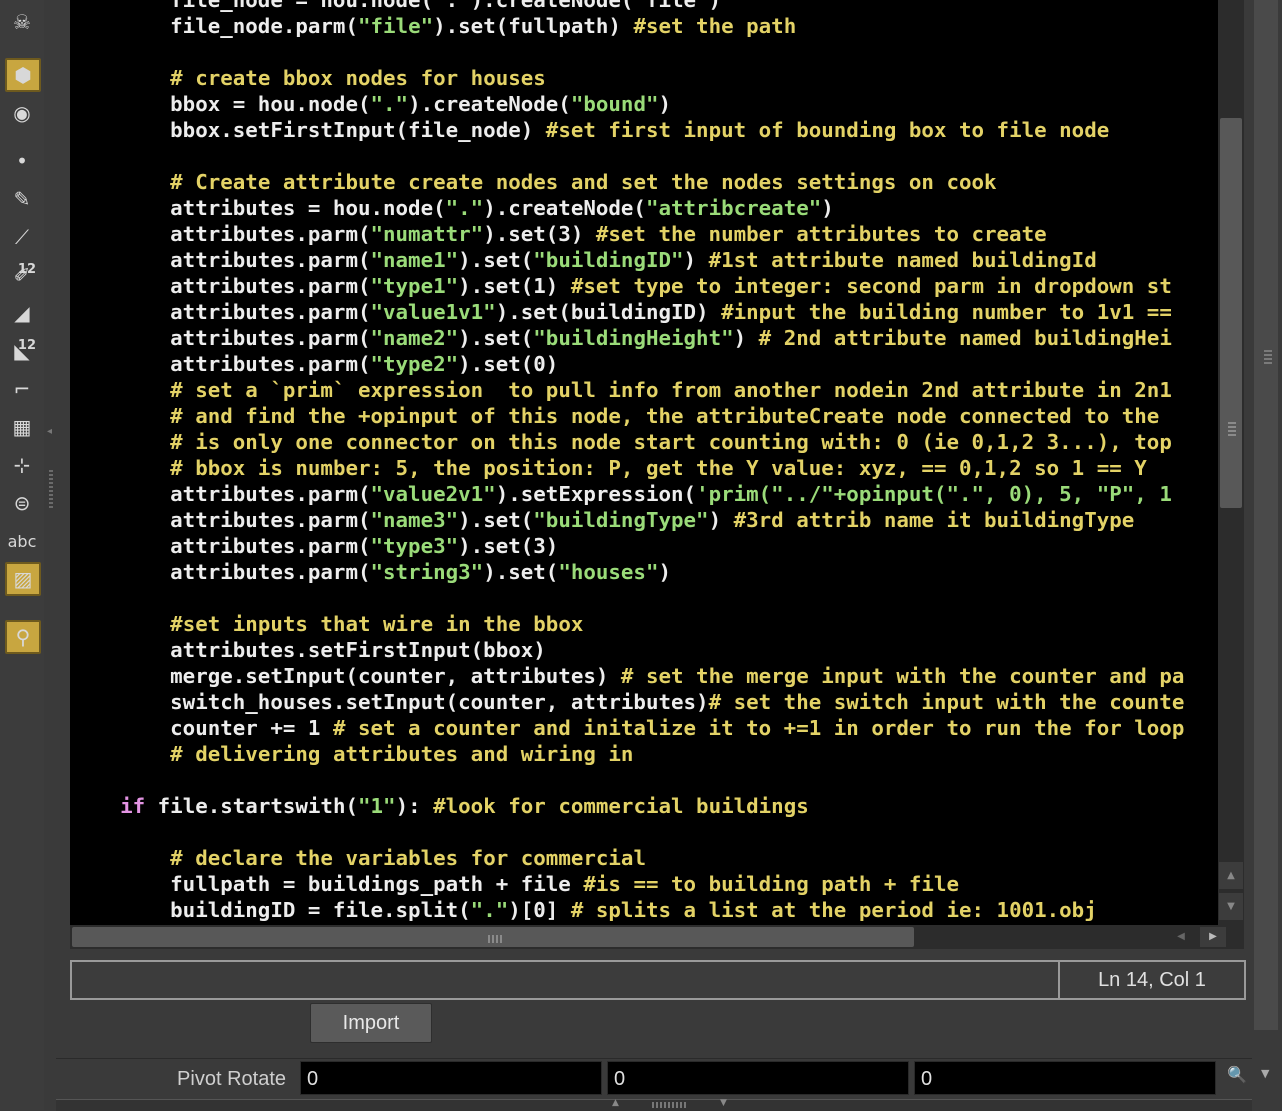 This screenshot has height=1111, width=1282. What do you see at coordinates (1266, 515) in the screenshot?
I see `outer-scroll-thumb` at bounding box center [1266, 515].